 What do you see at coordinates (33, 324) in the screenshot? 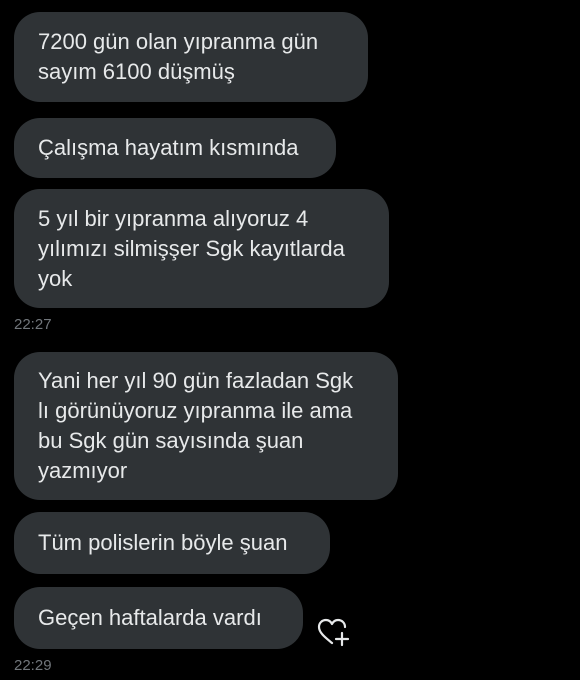
I see `message-timestamp: 22:27` at bounding box center [33, 324].